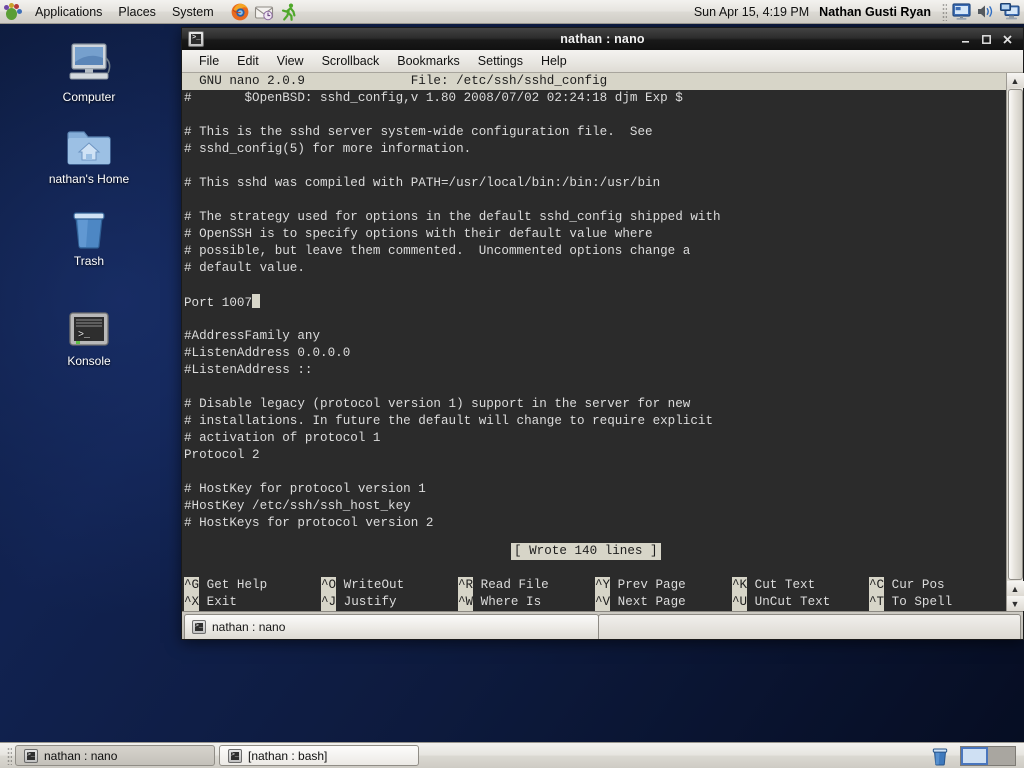 This screenshot has height=769, width=1024. I want to click on nano-shortcut: ^X Exit, so click(252, 602).